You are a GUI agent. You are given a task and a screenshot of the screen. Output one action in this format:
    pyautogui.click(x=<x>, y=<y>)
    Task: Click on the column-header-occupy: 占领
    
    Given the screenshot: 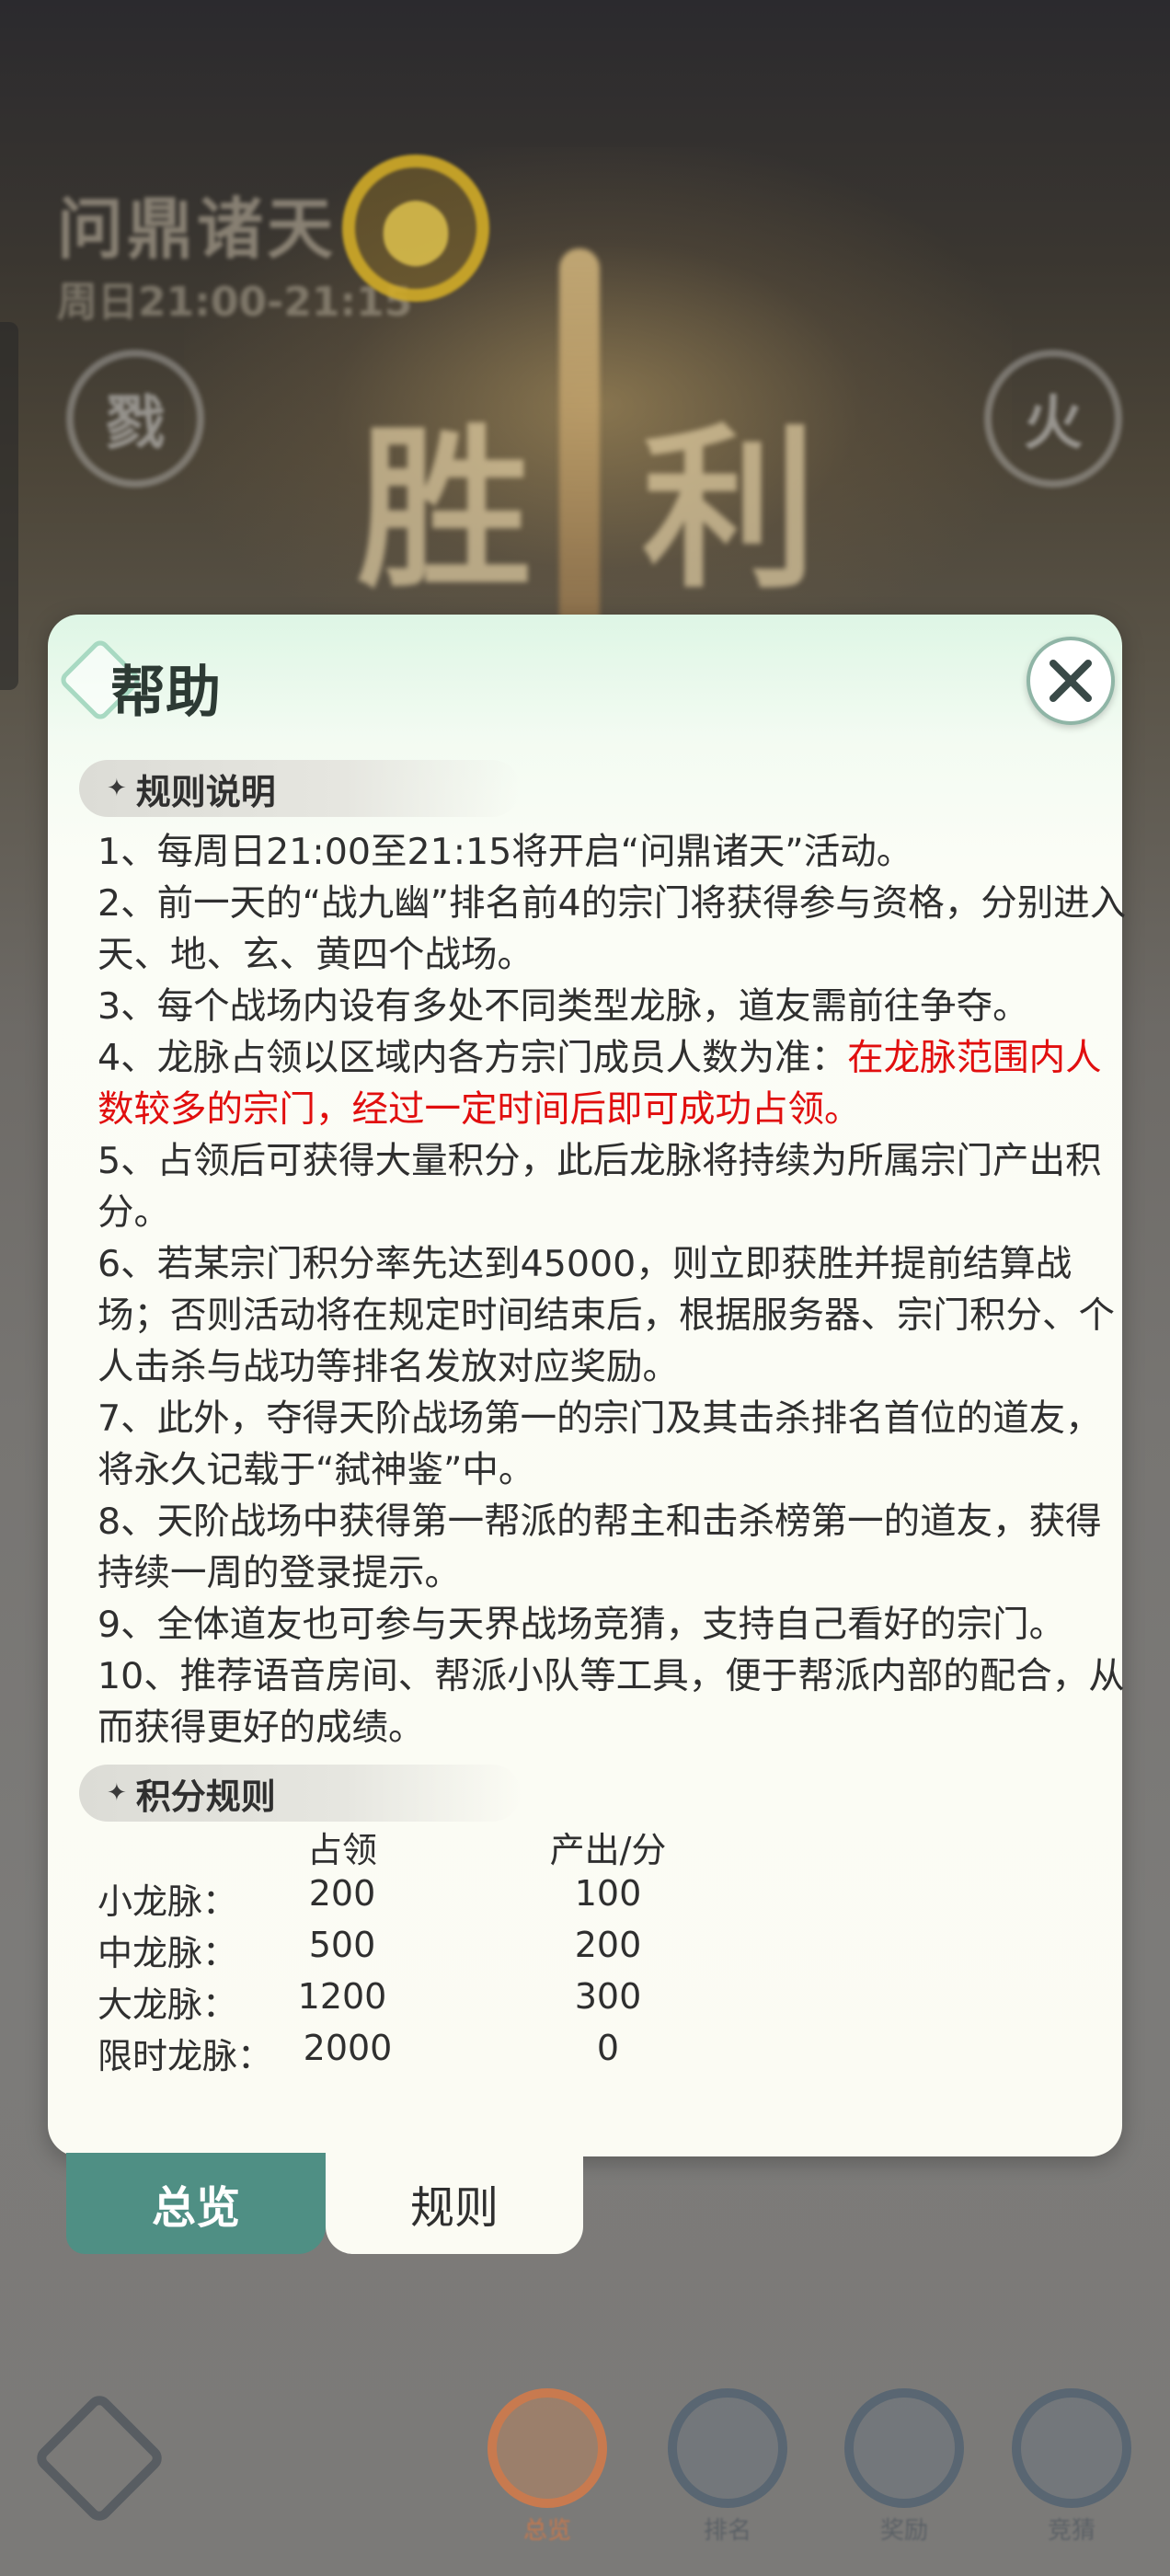 What is the action you would take?
    pyautogui.click(x=341, y=1850)
    